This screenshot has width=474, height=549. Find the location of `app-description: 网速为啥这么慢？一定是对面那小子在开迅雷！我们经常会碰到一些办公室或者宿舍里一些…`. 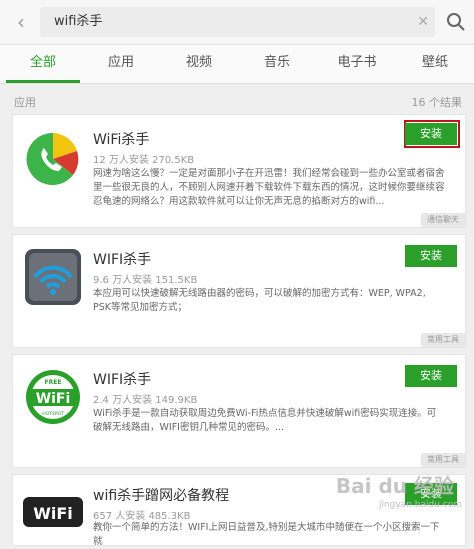

app-description: 网速为啥这么慢？一定是对面那小子在开迅雷！我们经常会碰到一些办公室或者宿舍里一些… is located at coordinates (269, 187).